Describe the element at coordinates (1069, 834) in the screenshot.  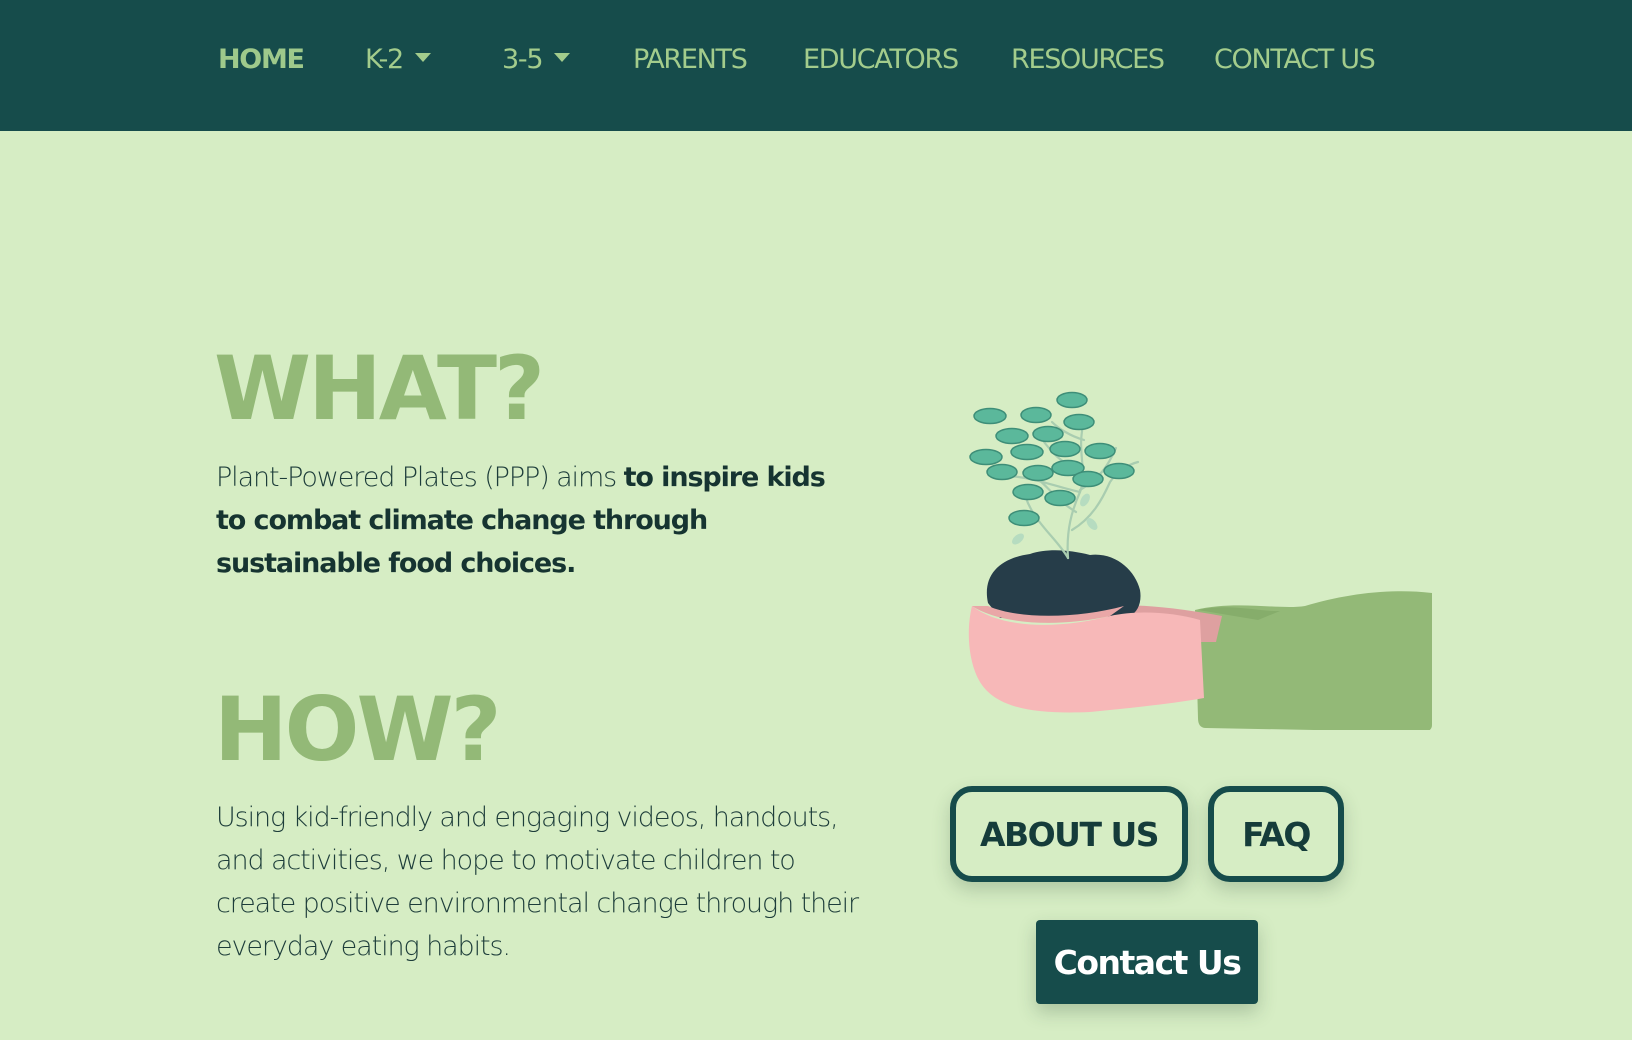
I see `about-us-button: ABOUT US` at that location.